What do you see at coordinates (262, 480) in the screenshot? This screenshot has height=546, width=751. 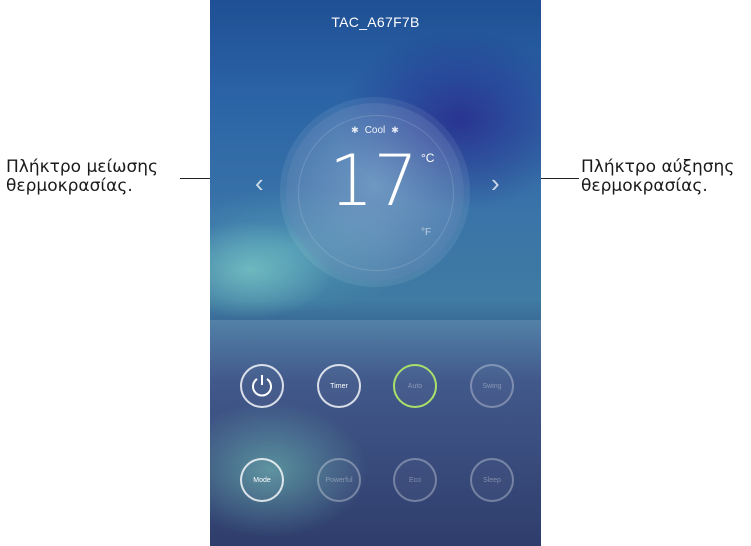 I see `mode-button: Mode` at bounding box center [262, 480].